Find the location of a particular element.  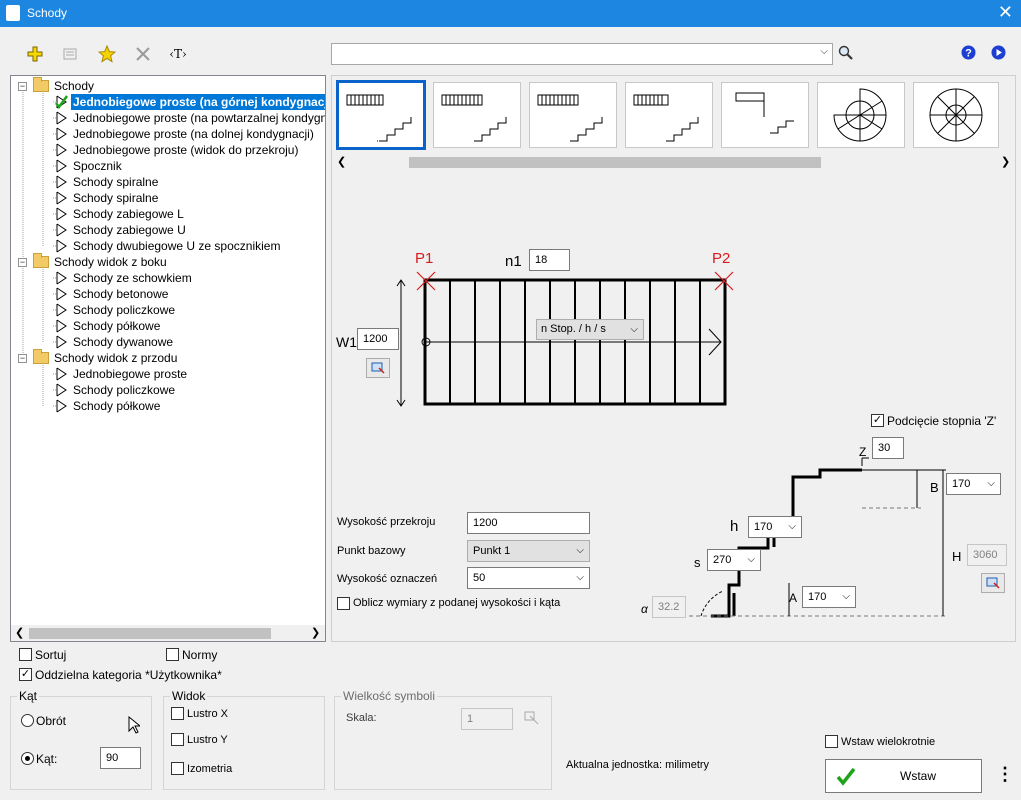

tree-item-label: Schody betonowe is located at coordinates (121, 294).